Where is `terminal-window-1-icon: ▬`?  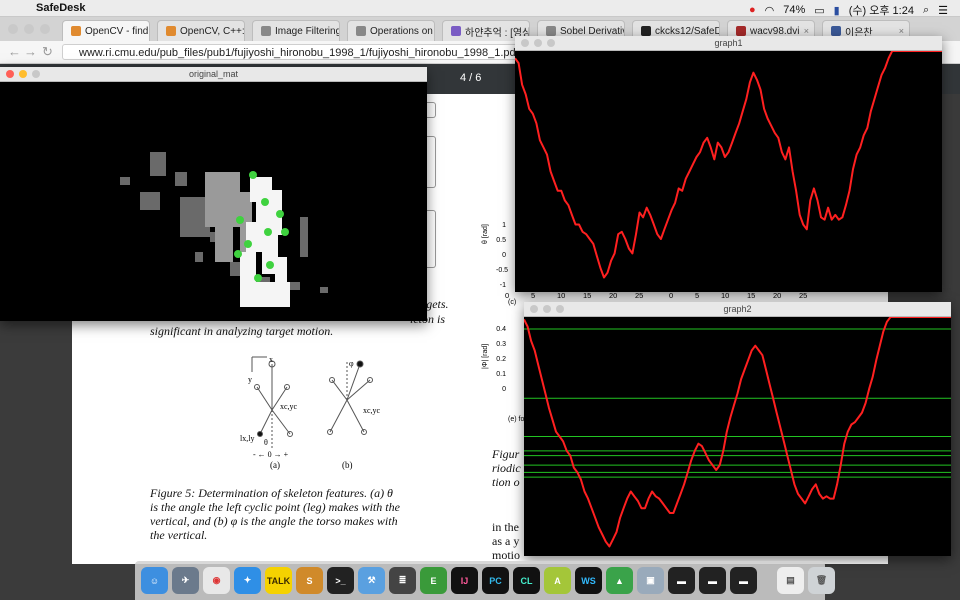
terminal-window-1-icon: ▬ is located at coordinates (681, 580).